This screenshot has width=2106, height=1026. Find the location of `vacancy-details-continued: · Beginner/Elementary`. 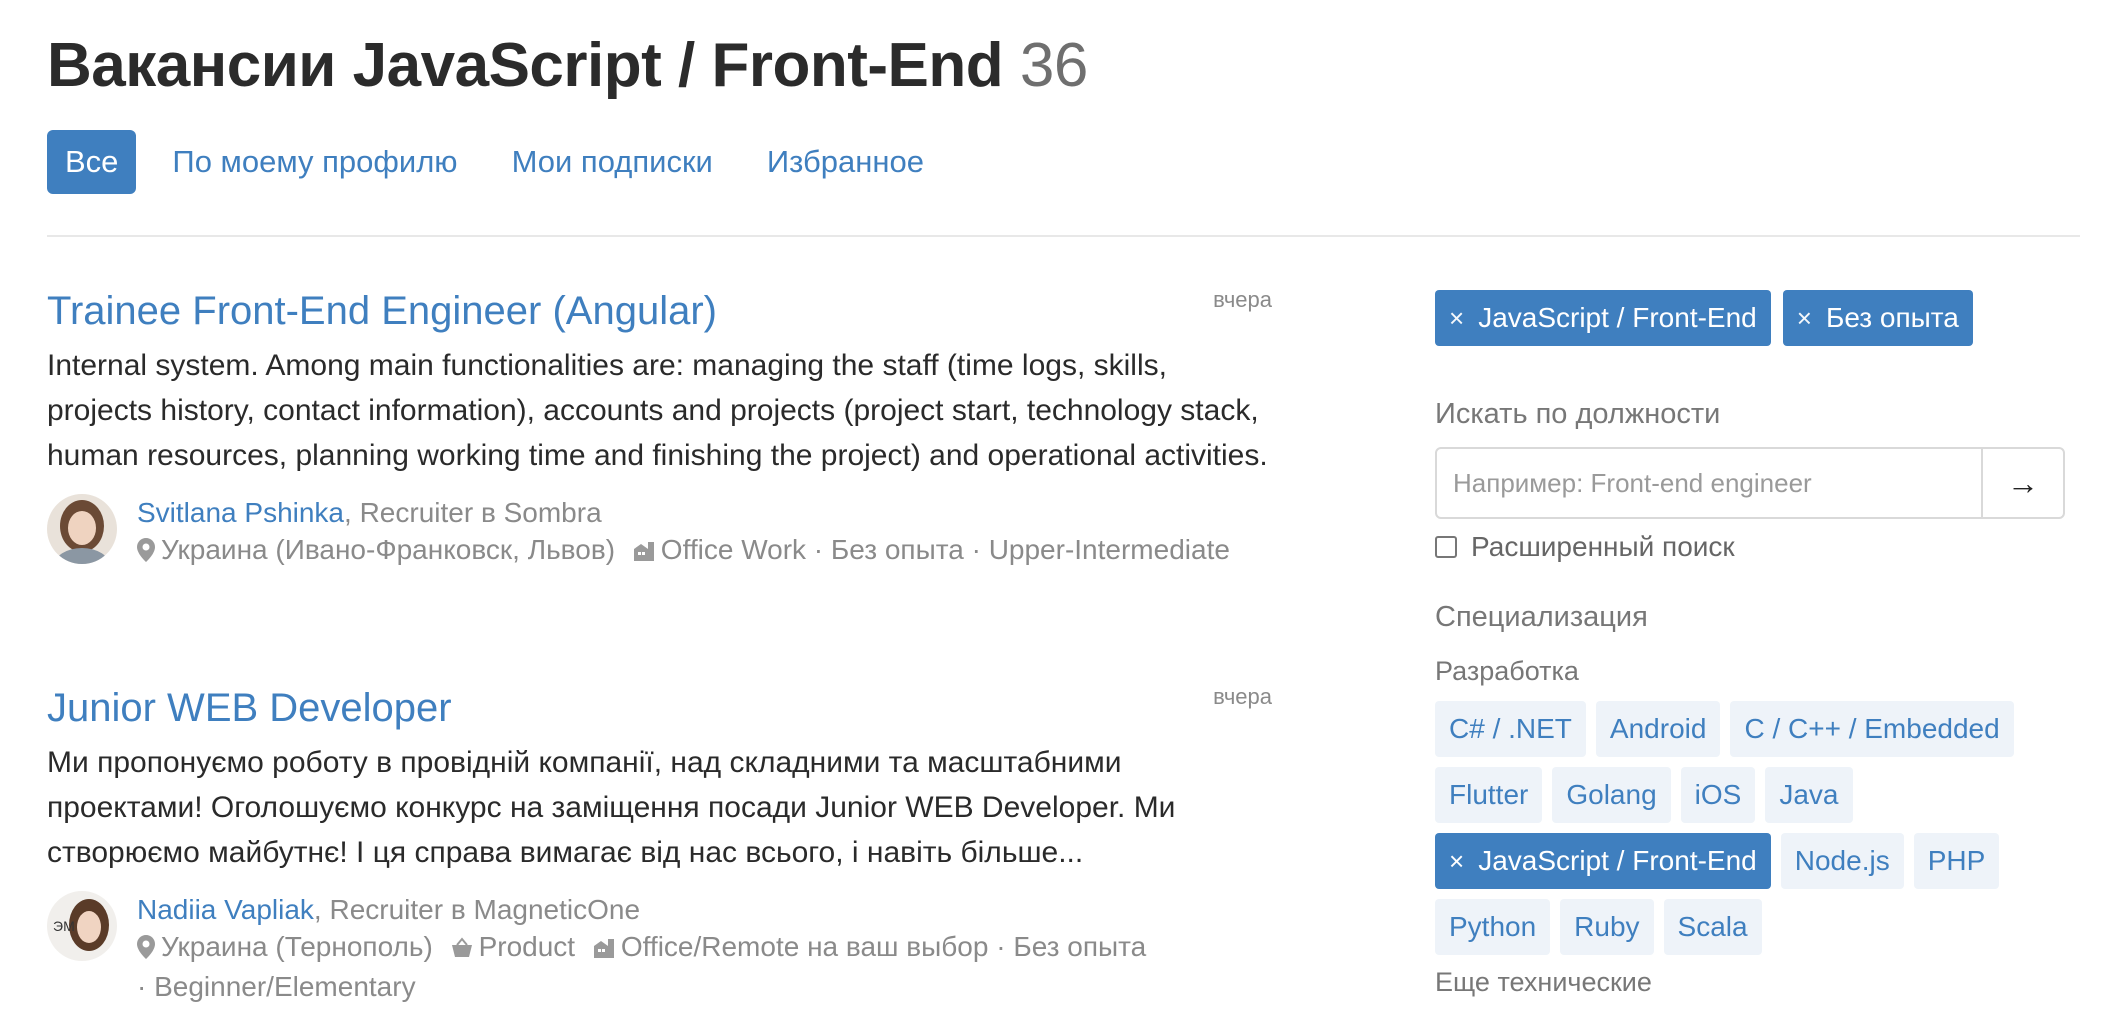

vacancy-details-continued: · Beginner/Elementary is located at coordinates (276, 986).